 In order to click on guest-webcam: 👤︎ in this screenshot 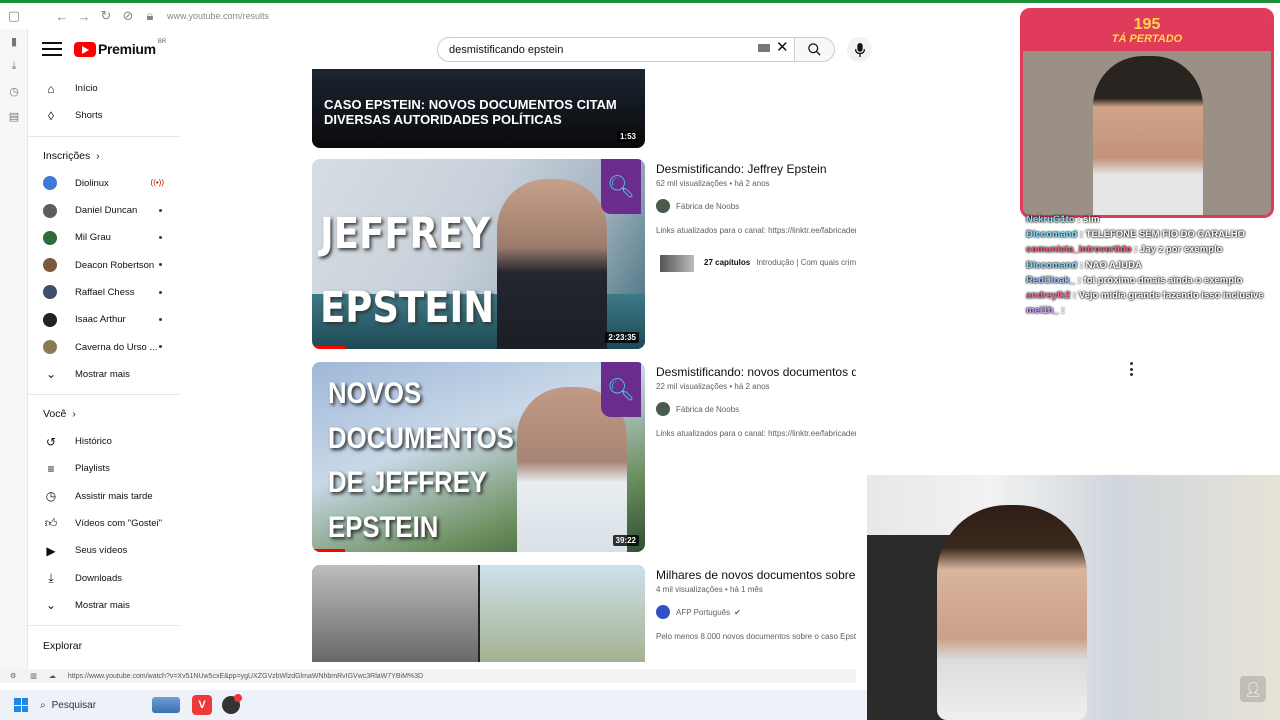, I will do `click(1073, 597)`.